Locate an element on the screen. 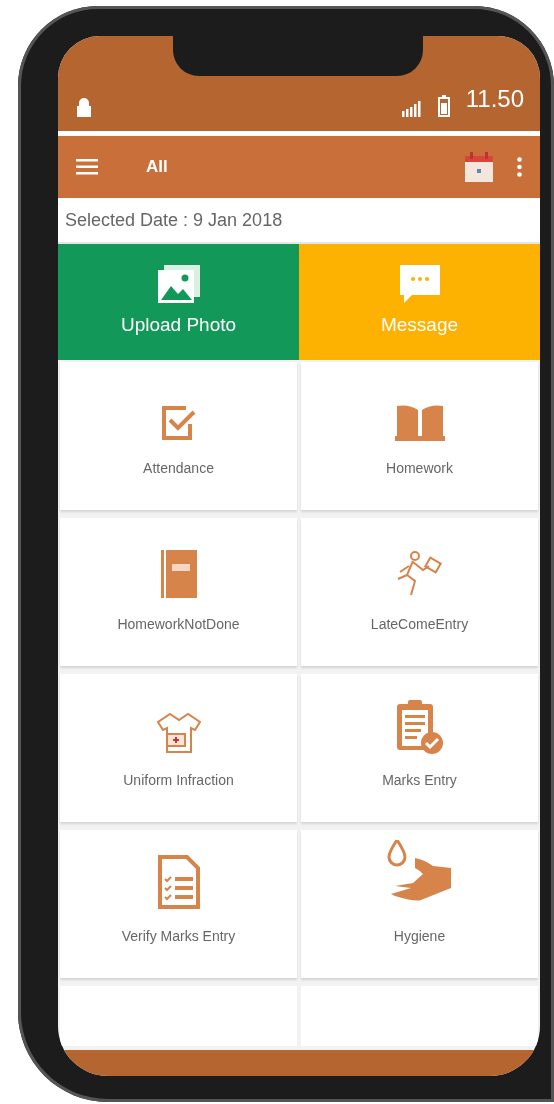  clipboard-check-icon is located at coordinates (419, 727).